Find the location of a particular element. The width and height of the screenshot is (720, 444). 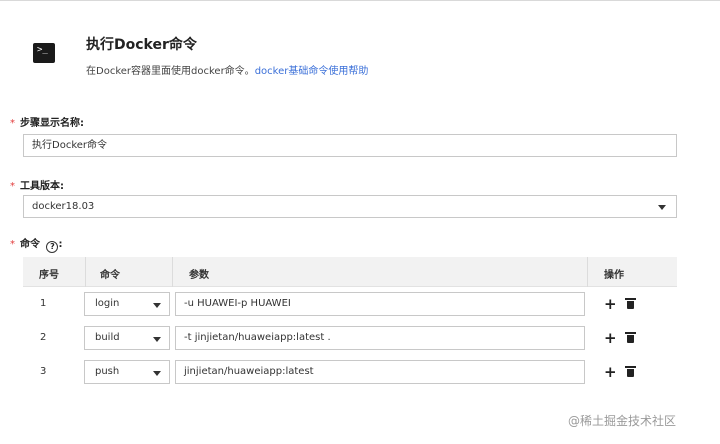

step-name-input: 执行Docker命令 is located at coordinates (350, 145).